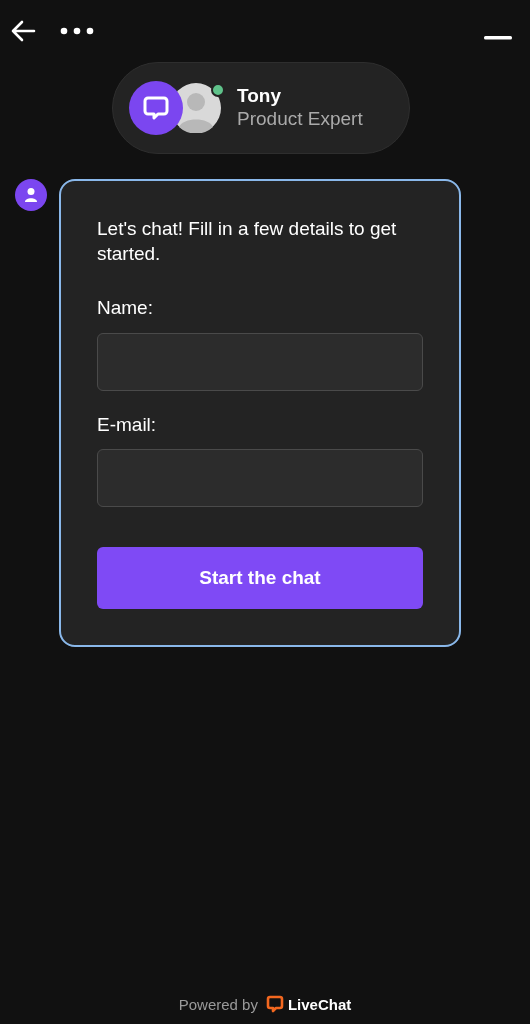 This screenshot has width=530, height=1024. I want to click on minimize-icon, so click(498, 38).